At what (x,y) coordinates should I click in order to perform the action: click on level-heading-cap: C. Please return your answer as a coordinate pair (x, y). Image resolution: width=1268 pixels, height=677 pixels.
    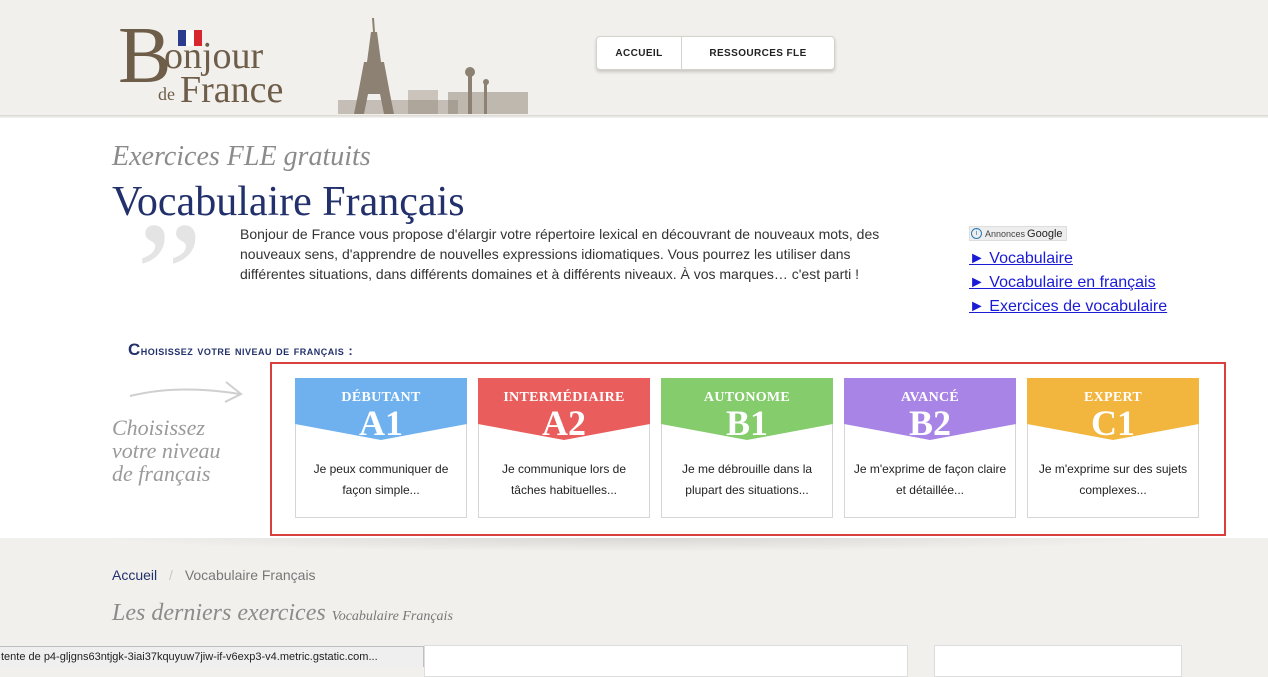
    Looking at the image, I should click on (134, 349).